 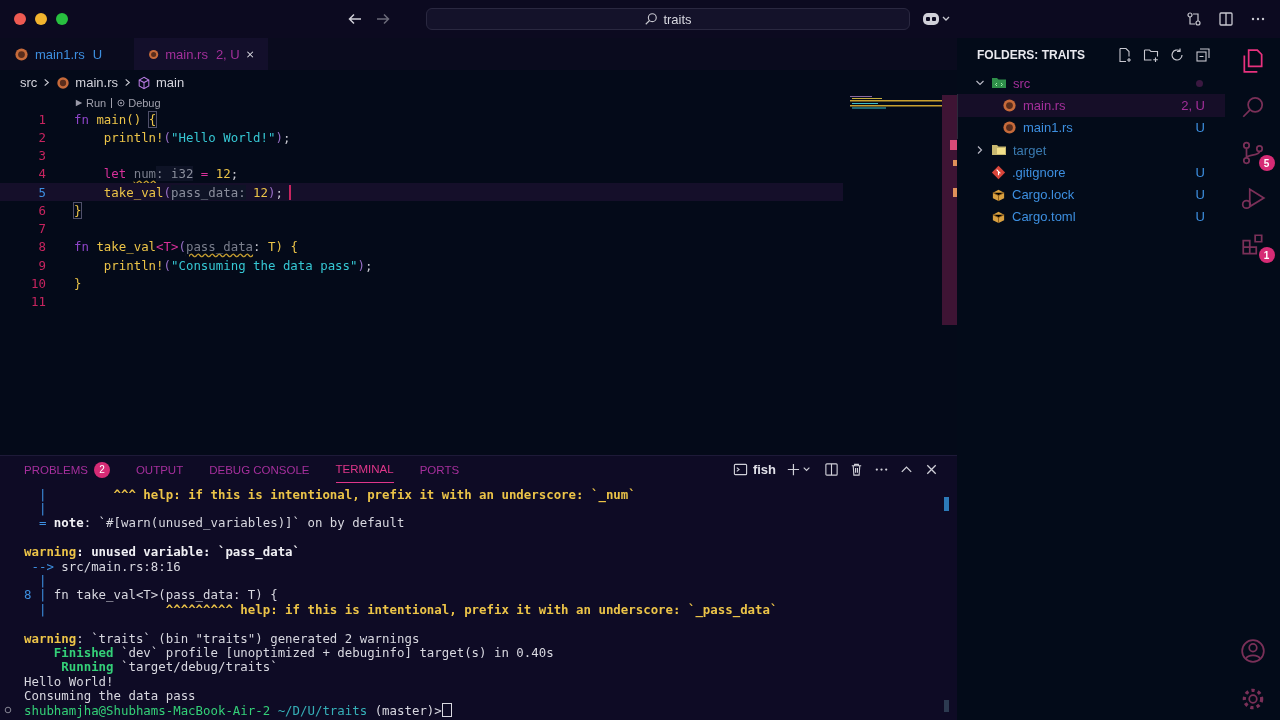 What do you see at coordinates (383, 19) in the screenshot?
I see `forward-arrow-icon` at bounding box center [383, 19].